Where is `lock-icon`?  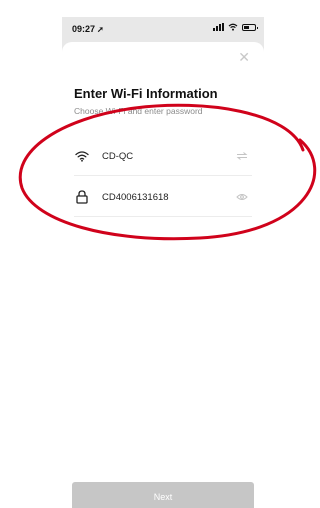
lock-icon is located at coordinates (82, 197).